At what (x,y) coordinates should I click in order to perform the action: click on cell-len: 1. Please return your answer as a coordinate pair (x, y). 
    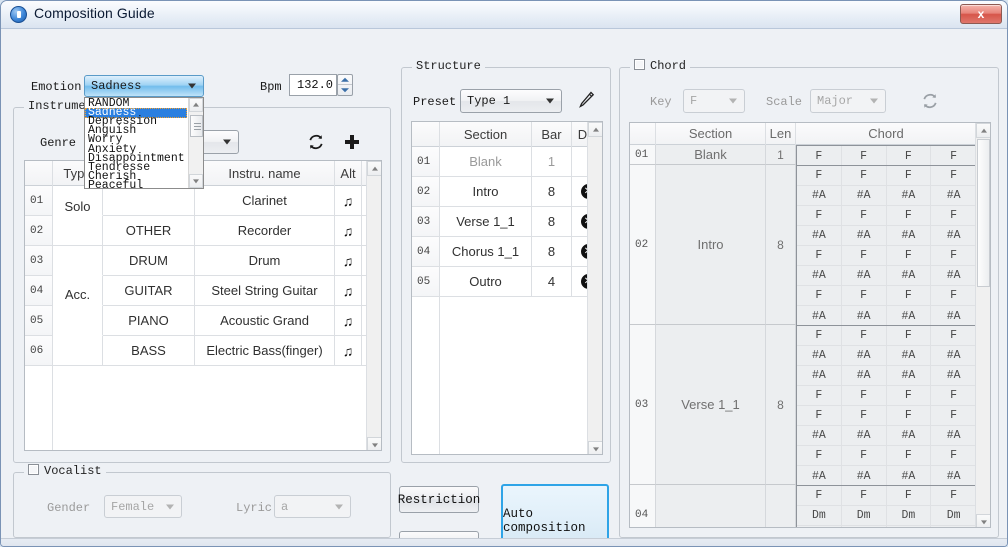
    Looking at the image, I should click on (781, 155).